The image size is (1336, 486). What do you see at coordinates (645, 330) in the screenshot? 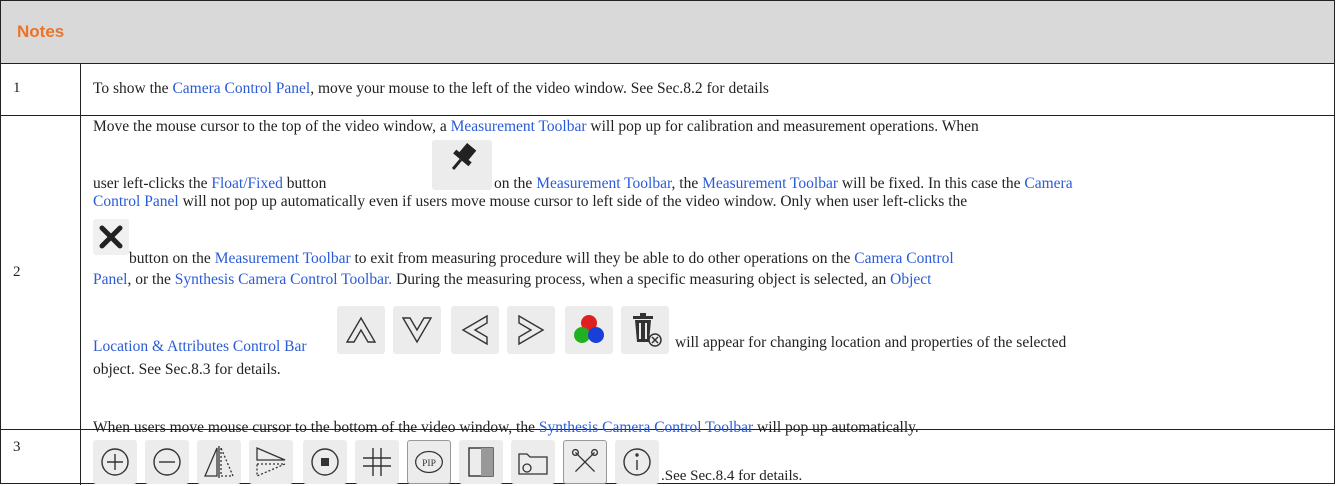
I see `delete-icon` at bounding box center [645, 330].